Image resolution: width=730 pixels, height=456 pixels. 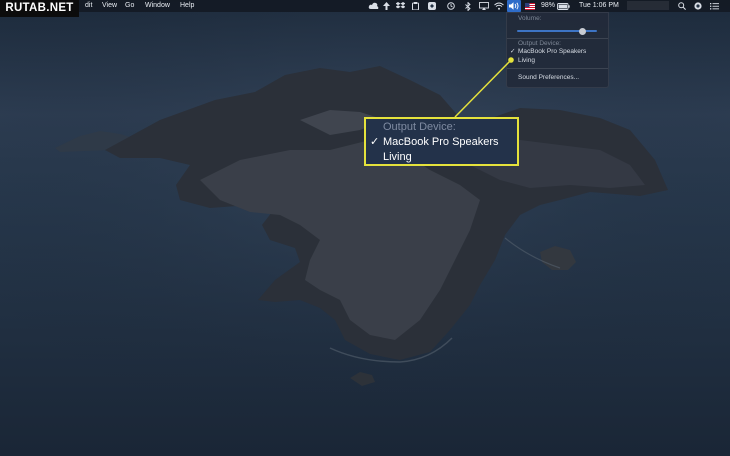 I want to click on clock: Tue 1:06 PM, so click(x=599, y=6).